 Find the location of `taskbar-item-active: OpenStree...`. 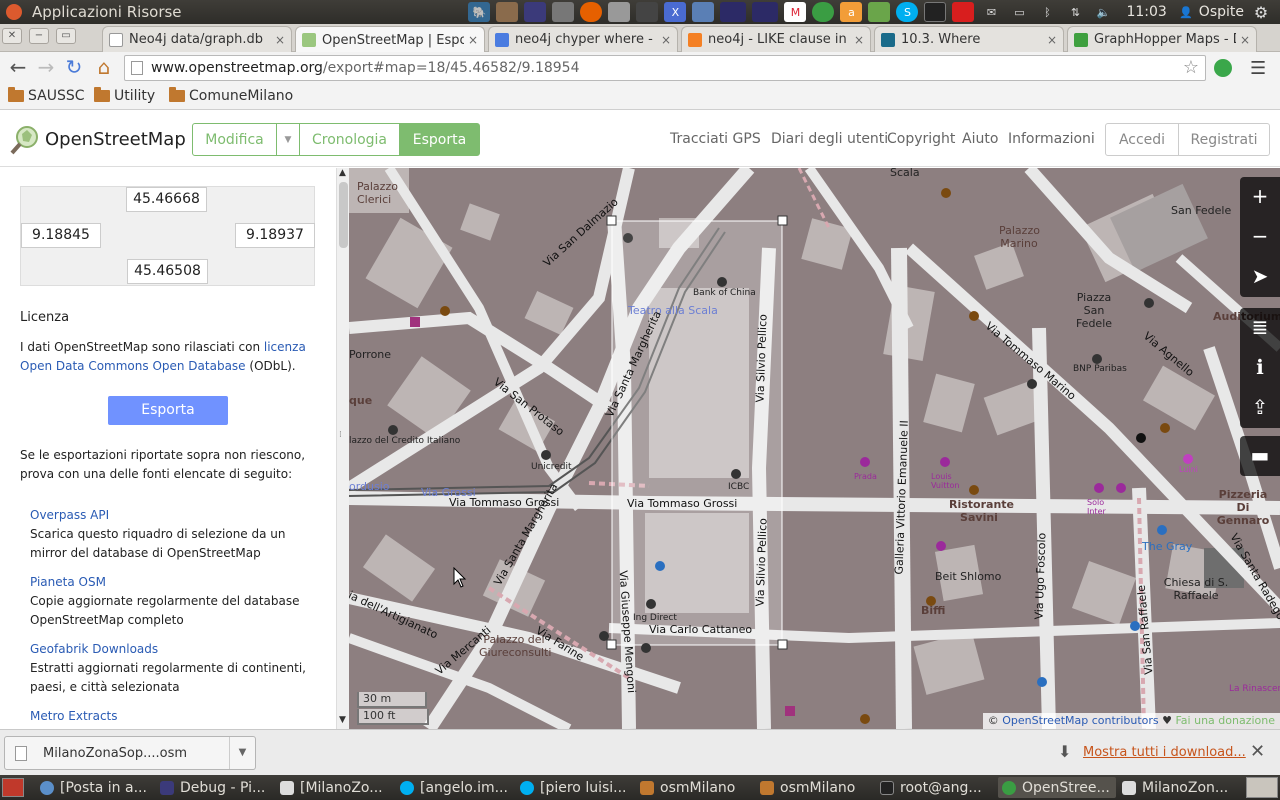

taskbar-item-active: OpenStree... is located at coordinates (1057, 787).